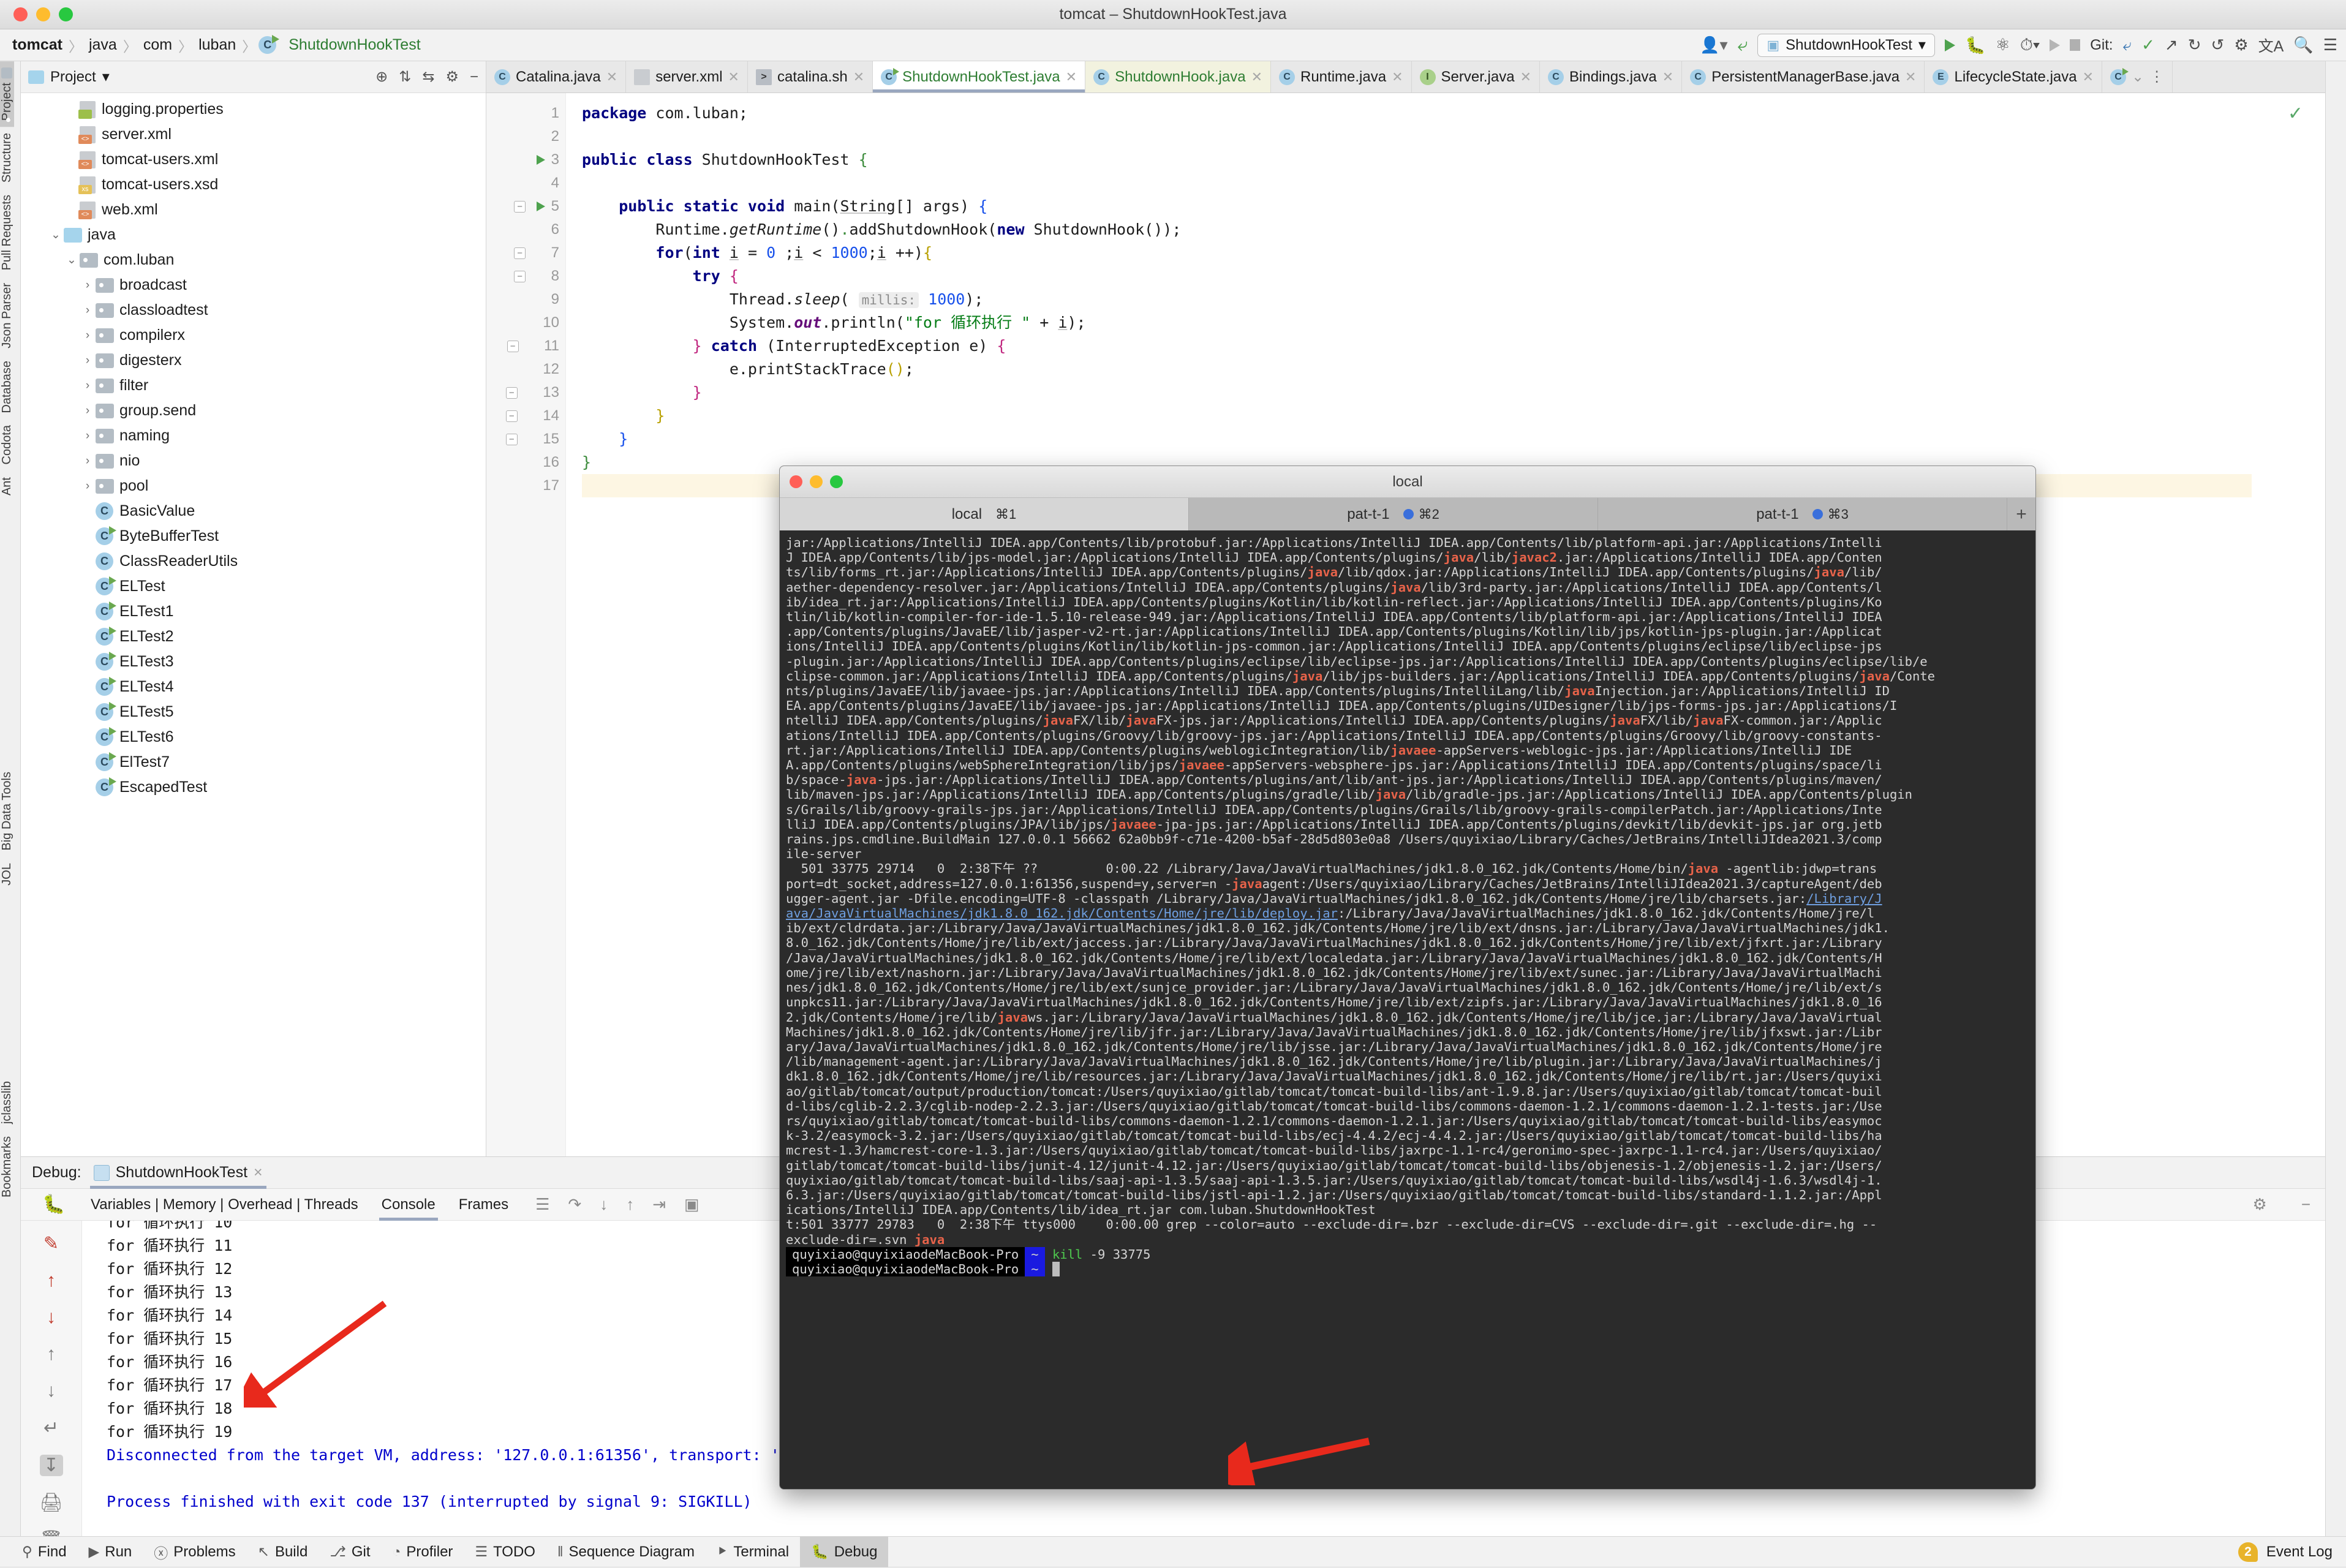 The image size is (2346, 1568). Describe the element at coordinates (254, 562) in the screenshot. I see `tree-item: C ClassReaderUtils` at that location.